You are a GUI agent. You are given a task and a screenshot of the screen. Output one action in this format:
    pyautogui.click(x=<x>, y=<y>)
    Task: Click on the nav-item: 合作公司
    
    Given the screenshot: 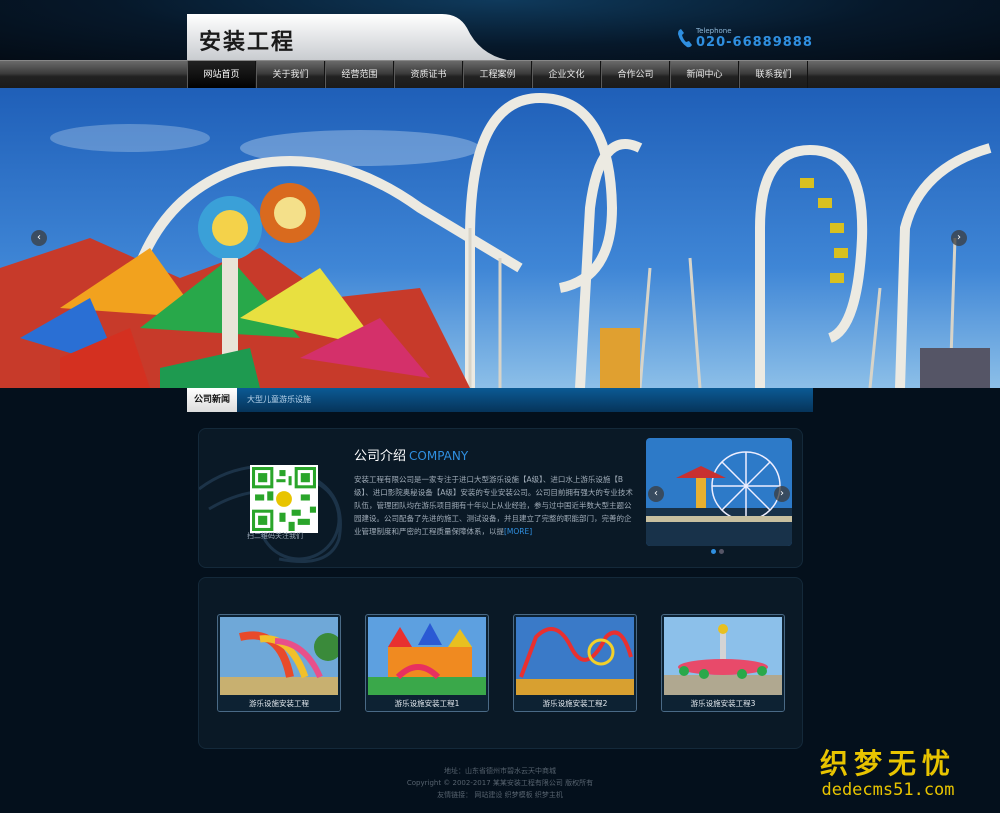 What is the action you would take?
    pyautogui.click(x=635, y=75)
    